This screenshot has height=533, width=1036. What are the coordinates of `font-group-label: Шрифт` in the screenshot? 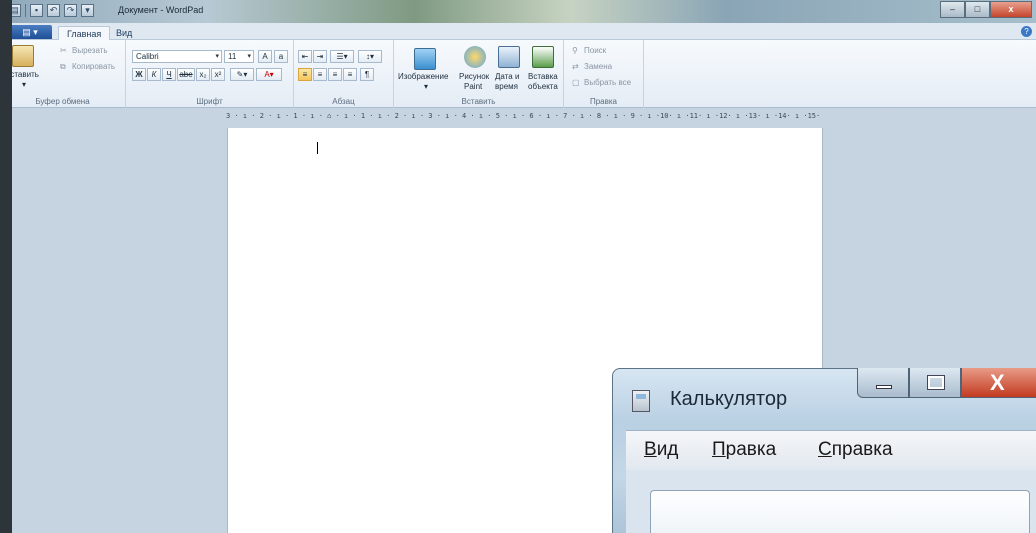 It's located at (209, 101).